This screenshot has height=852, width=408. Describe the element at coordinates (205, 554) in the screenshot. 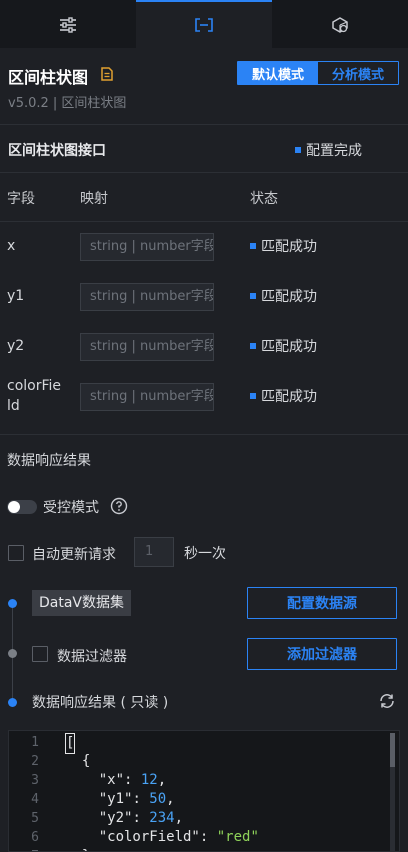

I see `interval-unit: 秒一次` at that location.